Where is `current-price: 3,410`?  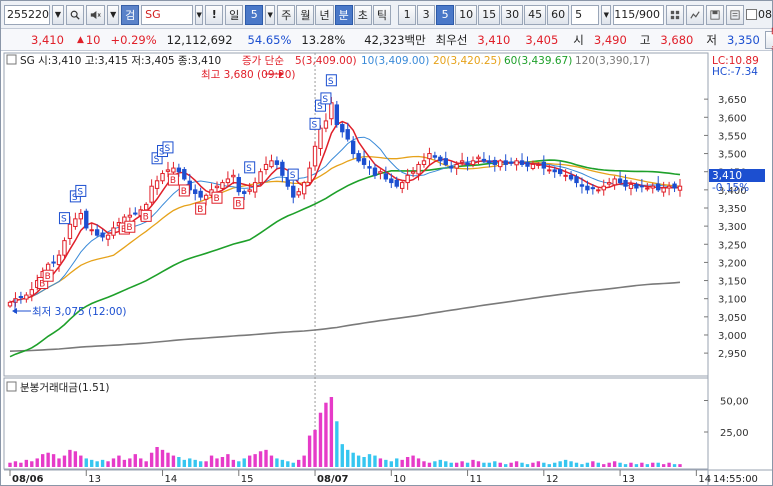 current-price: 3,410 is located at coordinates (47, 39).